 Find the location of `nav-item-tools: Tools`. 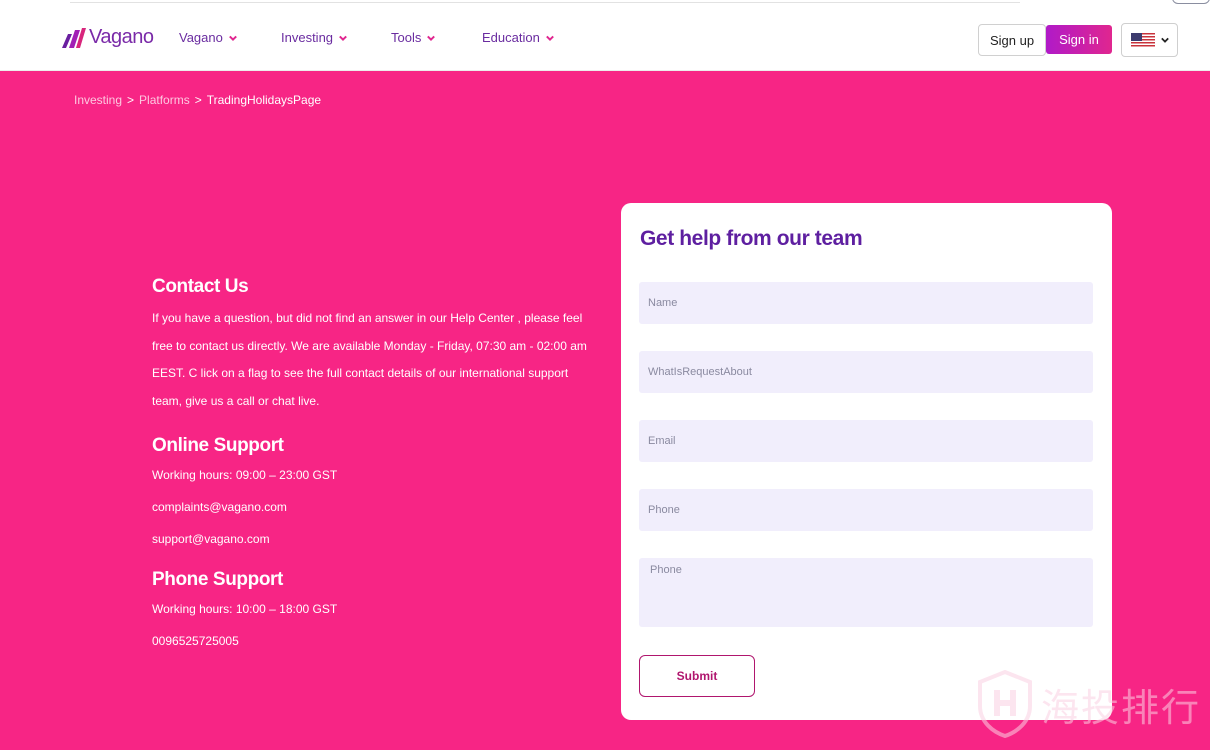

nav-item-tools: Tools is located at coordinates (413, 37).